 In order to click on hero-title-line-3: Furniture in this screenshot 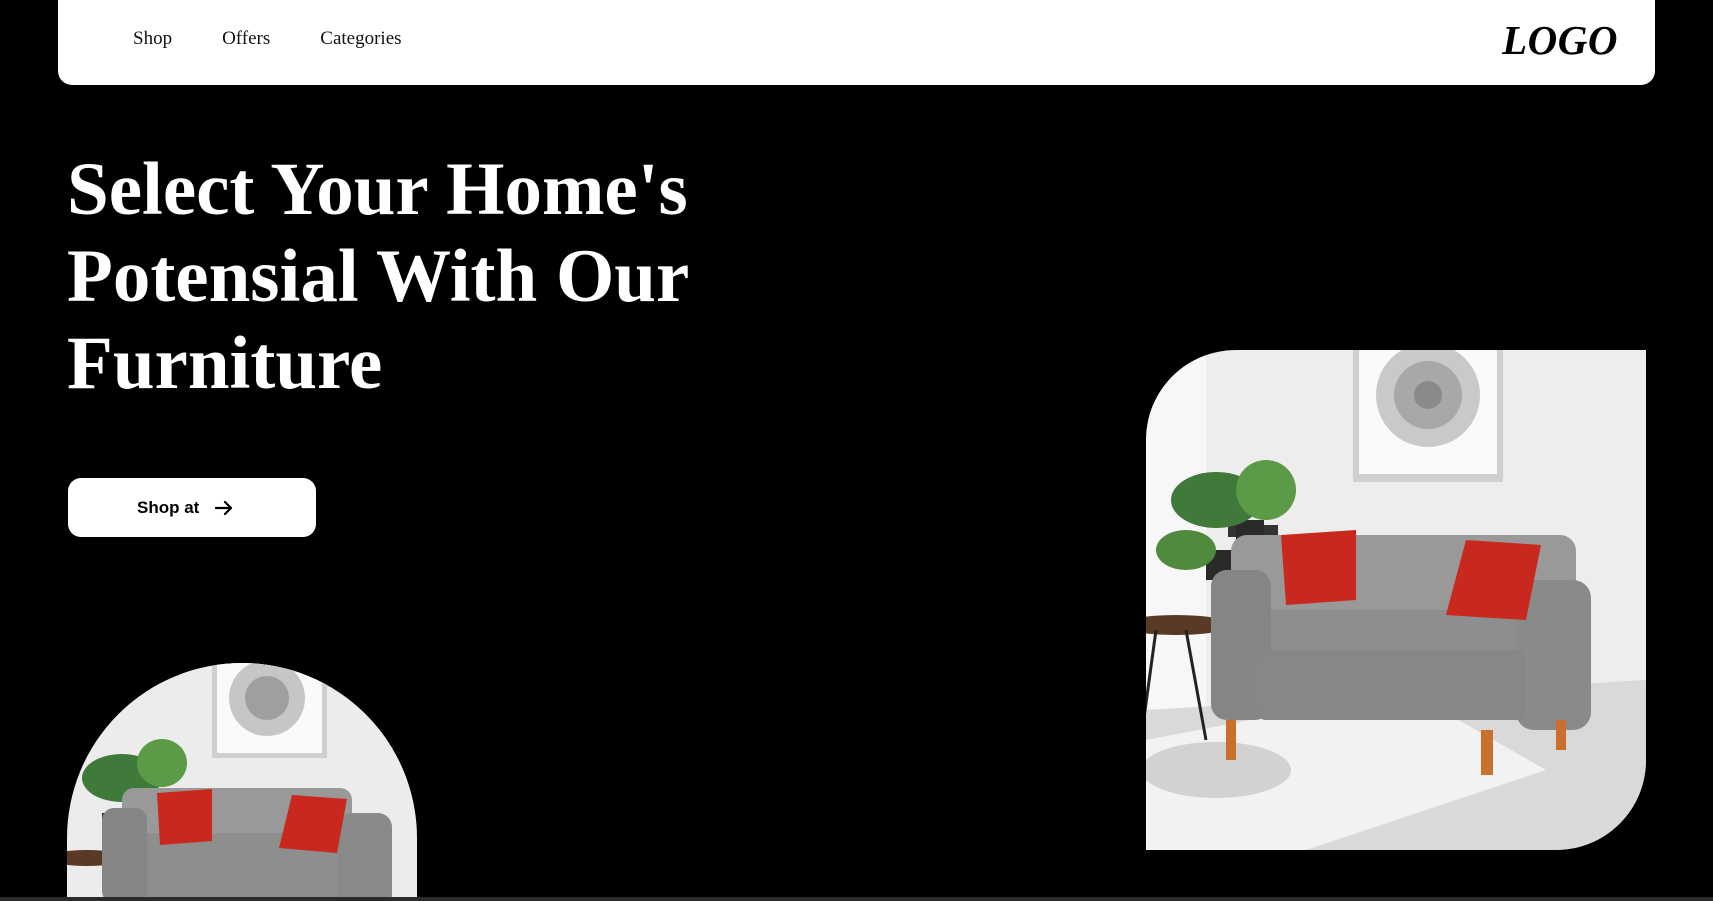, I will do `click(225, 363)`.